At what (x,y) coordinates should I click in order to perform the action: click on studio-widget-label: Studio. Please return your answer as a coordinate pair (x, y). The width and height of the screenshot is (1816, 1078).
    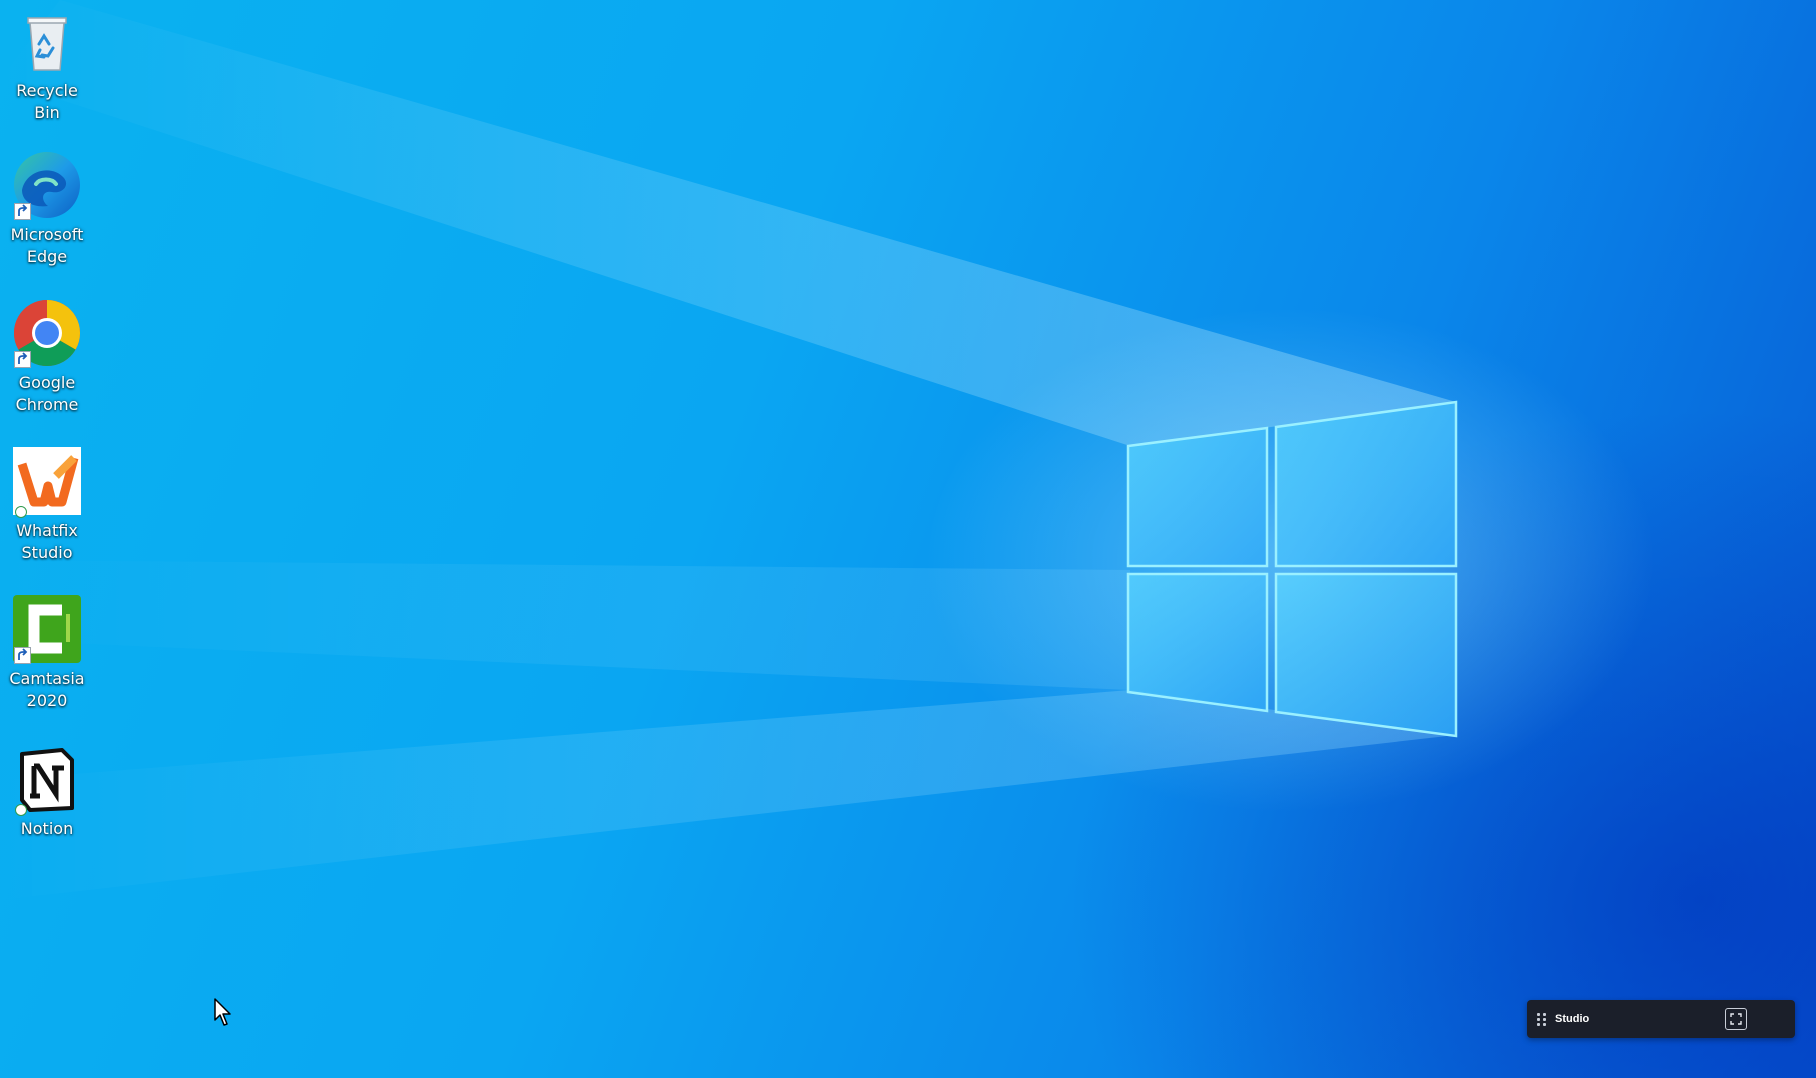
    Looking at the image, I should click on (1572, 1019).